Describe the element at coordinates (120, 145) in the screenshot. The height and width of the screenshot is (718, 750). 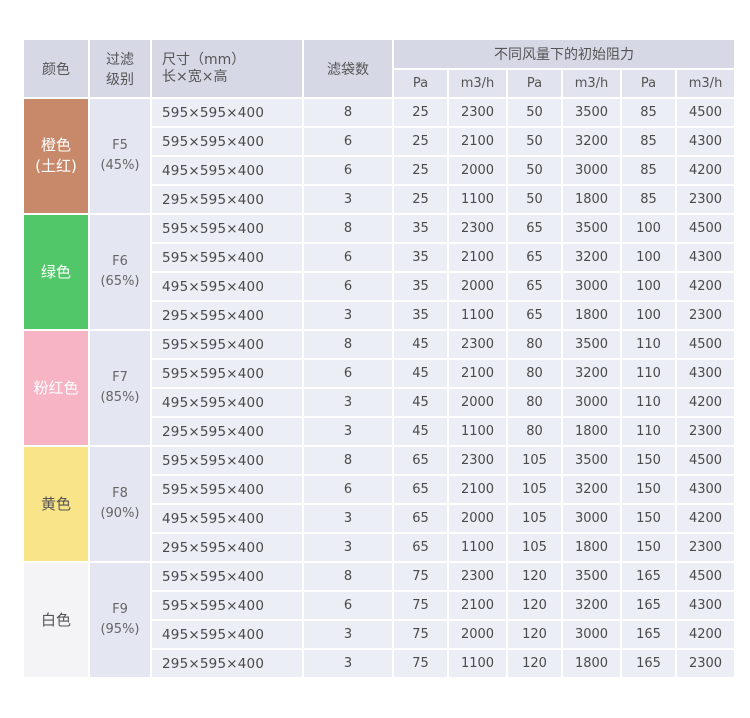
I see `grade-label: F5` at that location.